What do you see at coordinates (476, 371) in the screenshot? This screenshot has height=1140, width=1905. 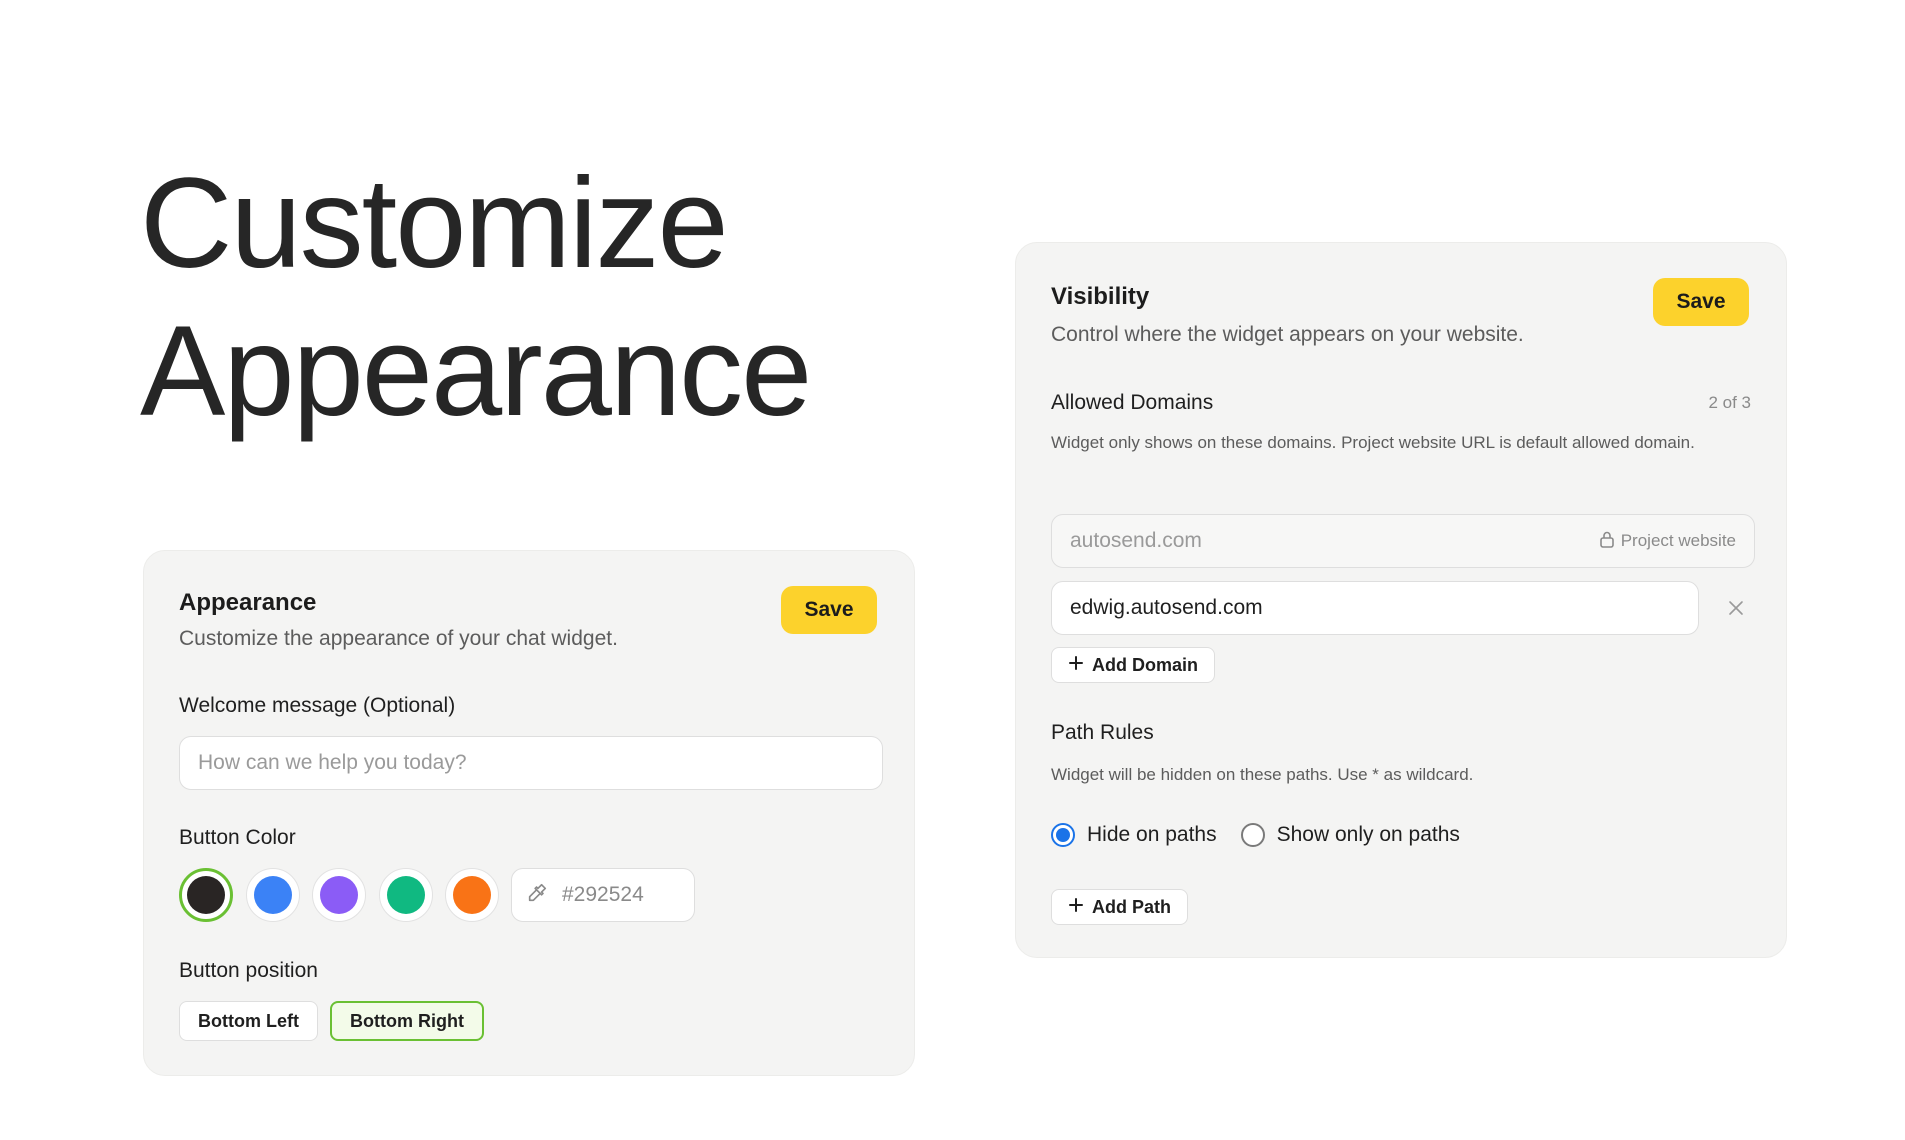 I see `hero-title-line-2: Appearance` at bounding box center [476, 371].